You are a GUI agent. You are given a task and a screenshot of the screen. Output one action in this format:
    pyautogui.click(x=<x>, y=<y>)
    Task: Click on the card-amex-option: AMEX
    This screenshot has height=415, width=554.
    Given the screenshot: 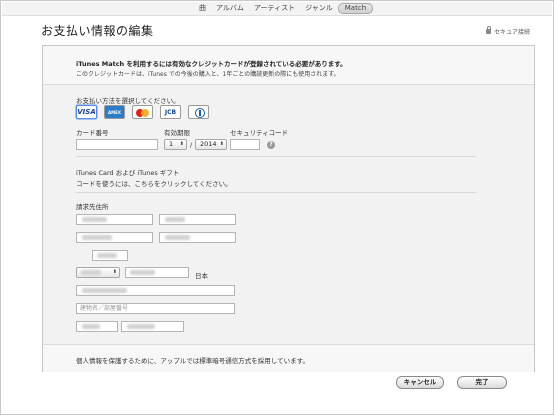 What is the action you would take?
    pyautogui.click(x=114, y=112)
    